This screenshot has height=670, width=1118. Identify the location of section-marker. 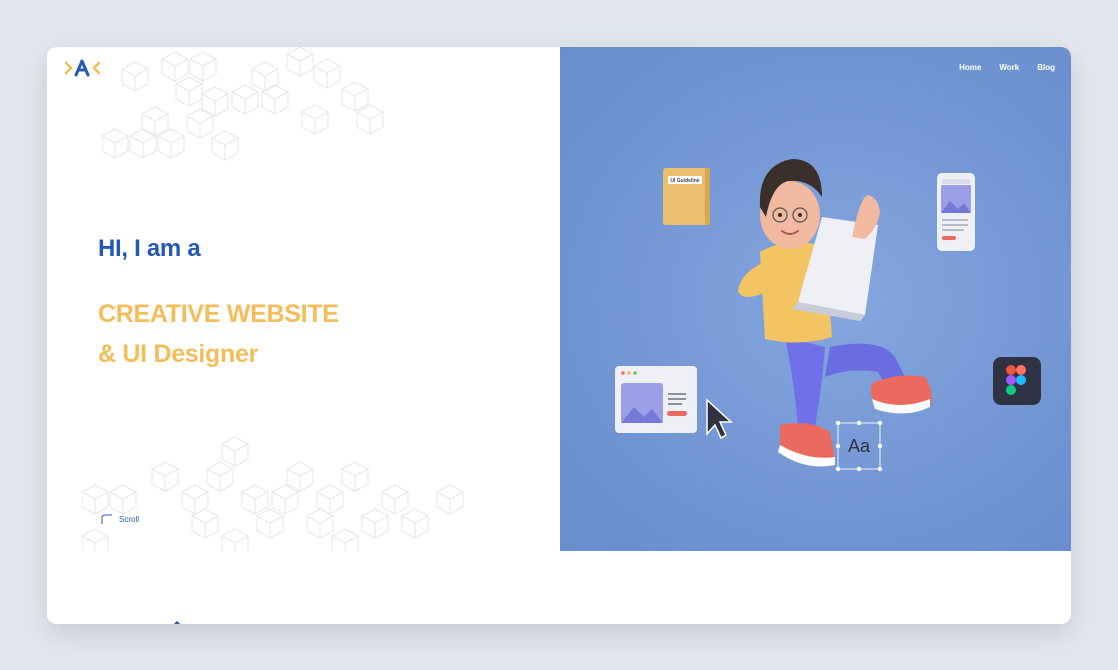
(177, 622).